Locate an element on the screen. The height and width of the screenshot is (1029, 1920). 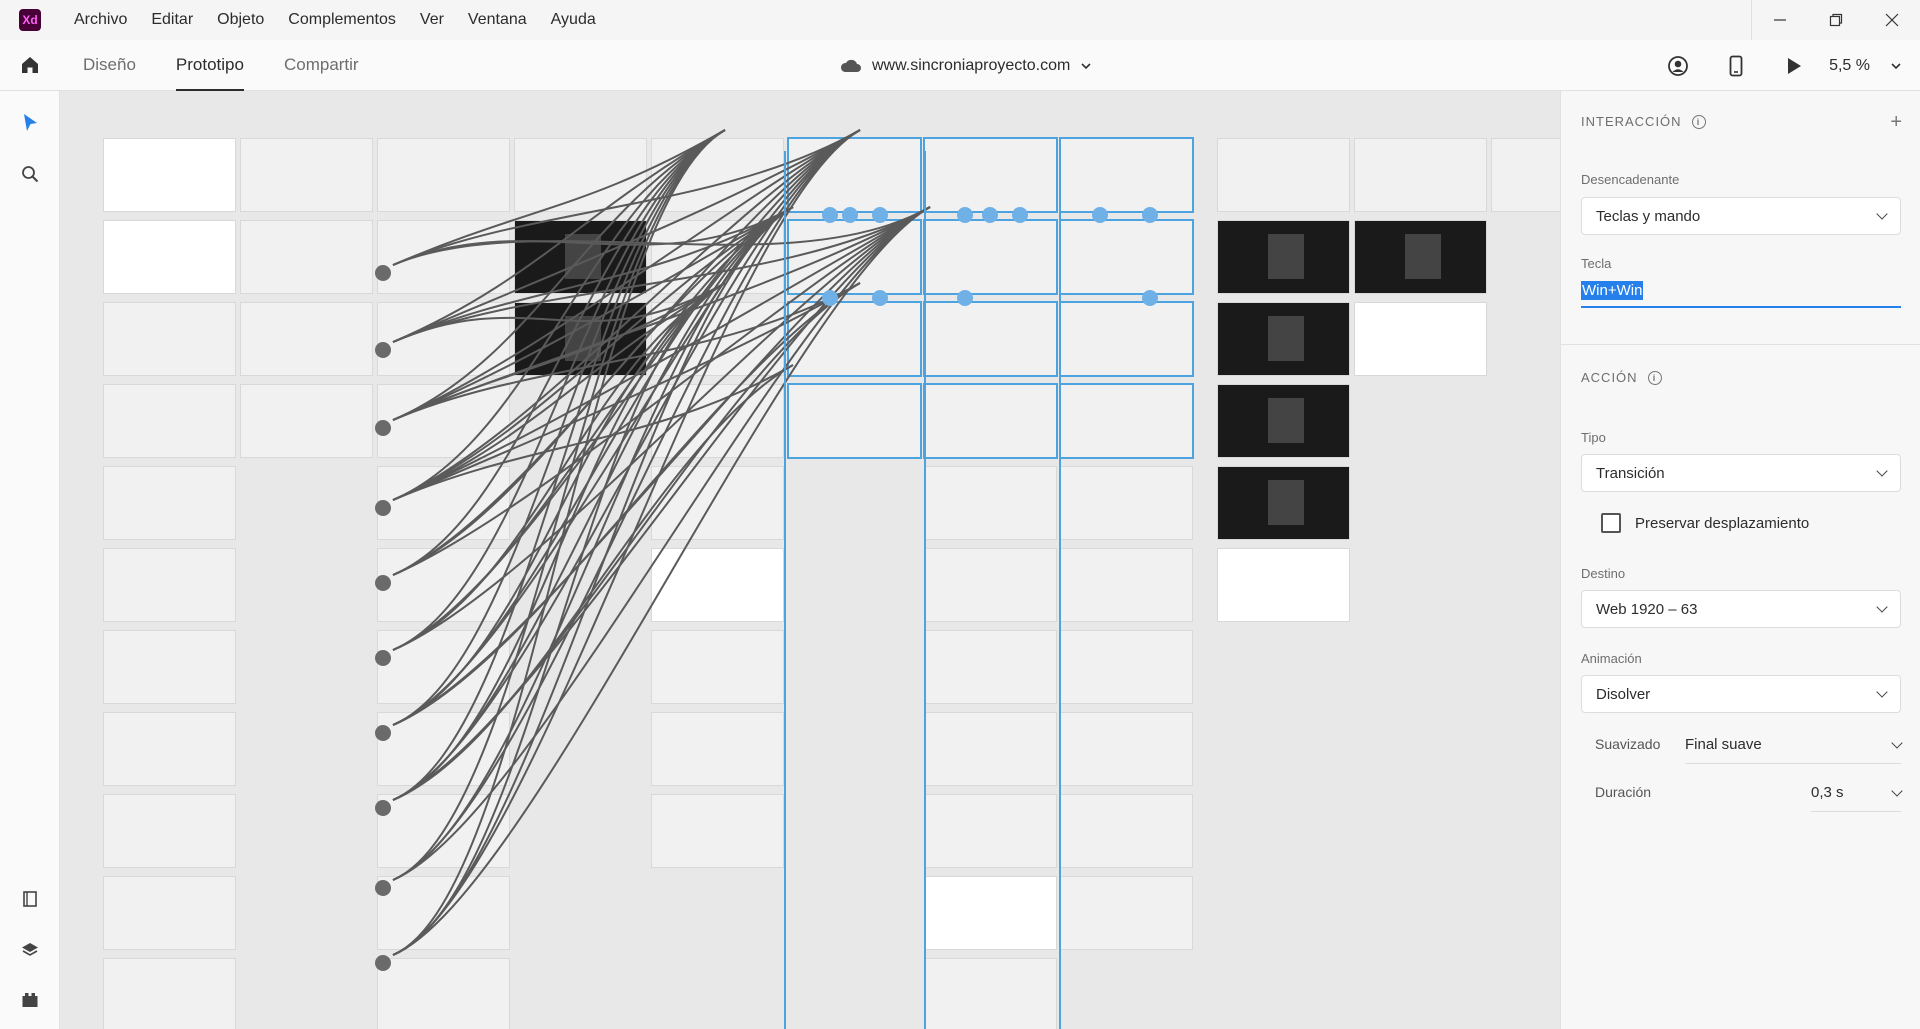
restore-button is located at coordinates (1836, 20).